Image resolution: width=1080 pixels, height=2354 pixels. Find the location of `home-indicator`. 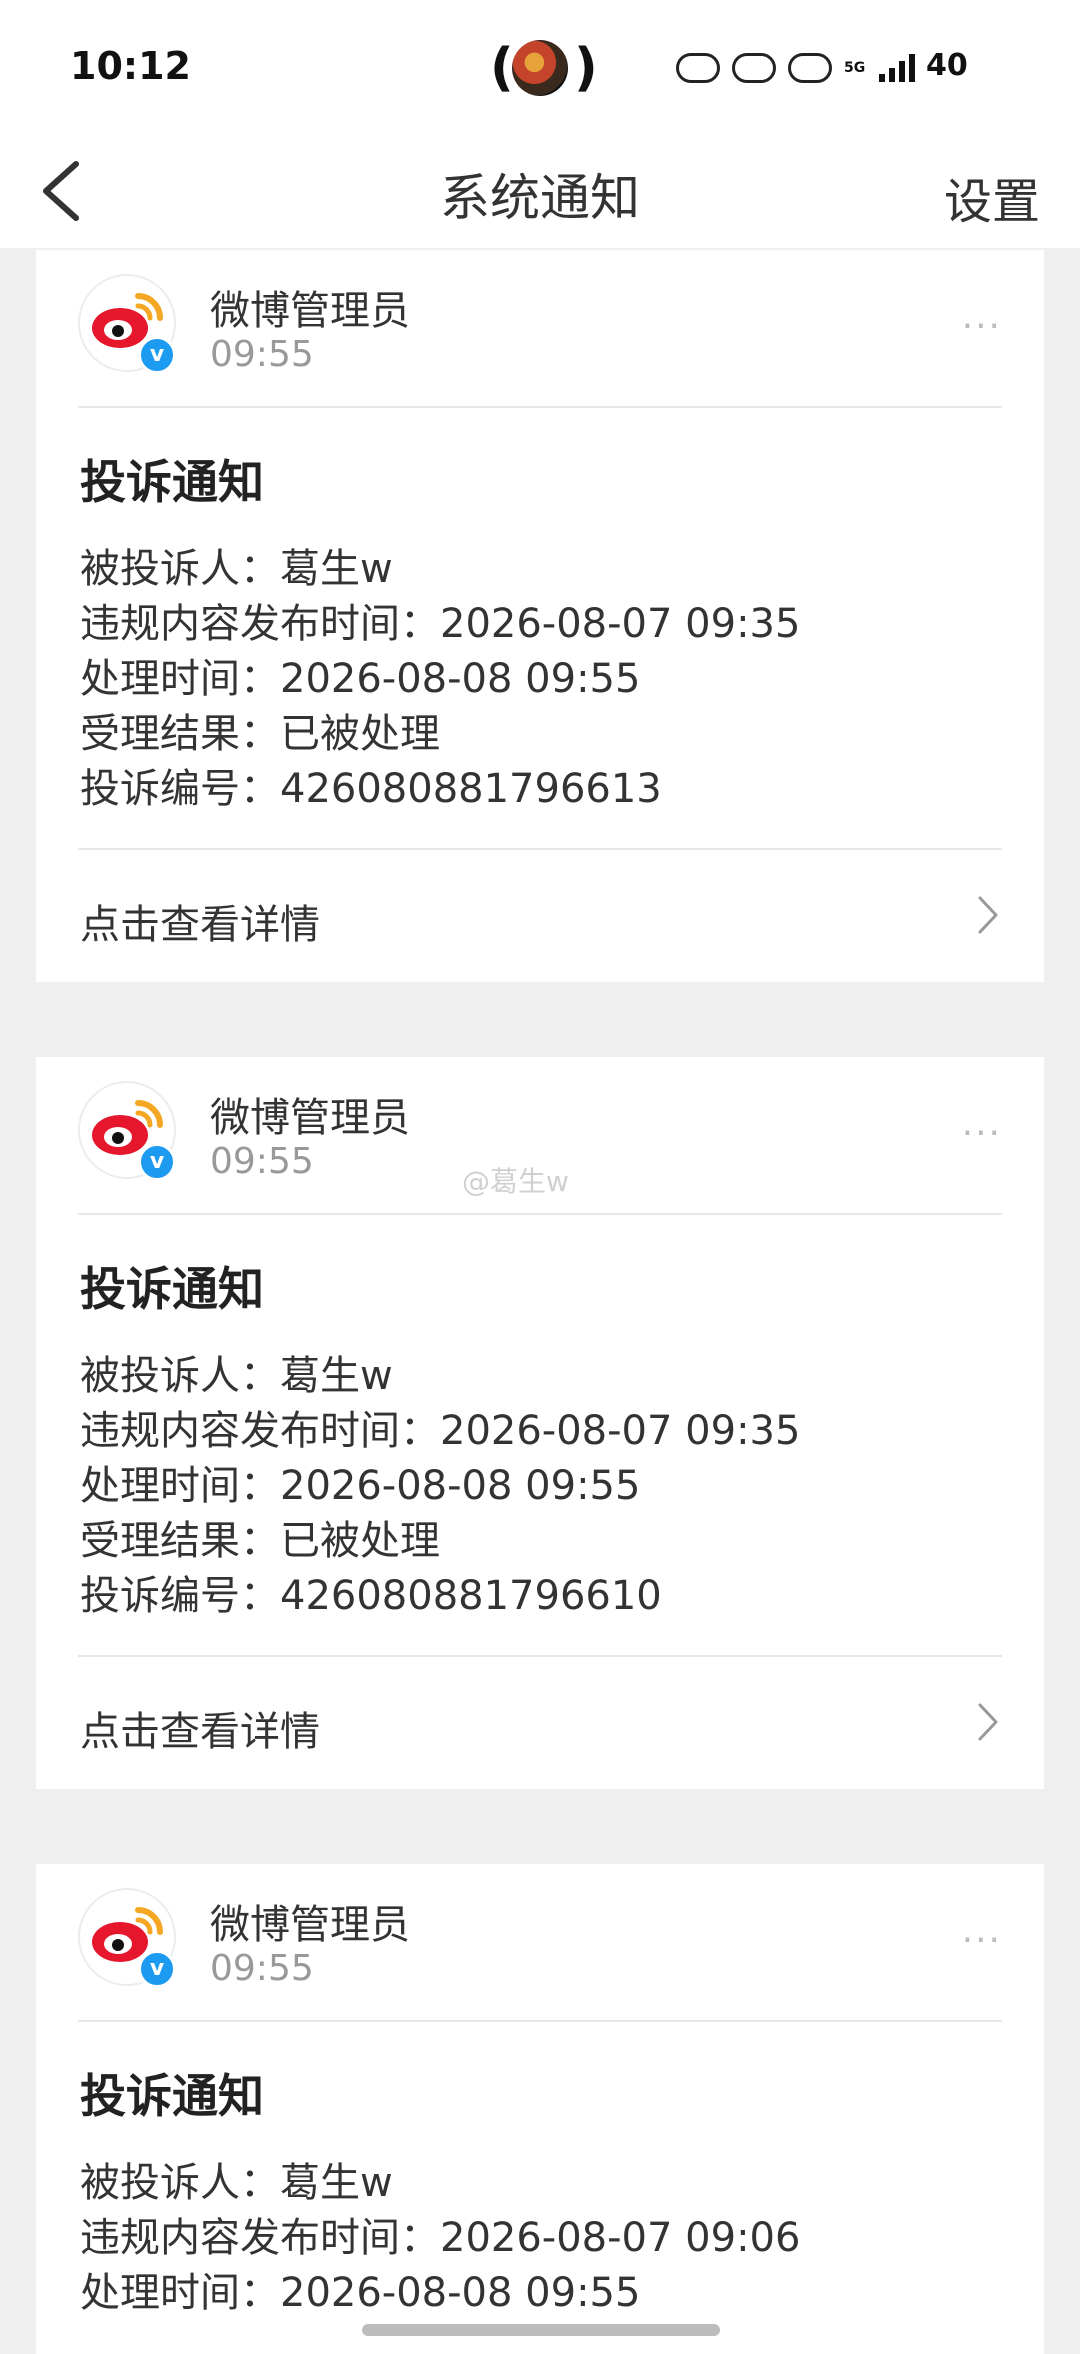

home-indicator is located at coordinates (541, 2330).